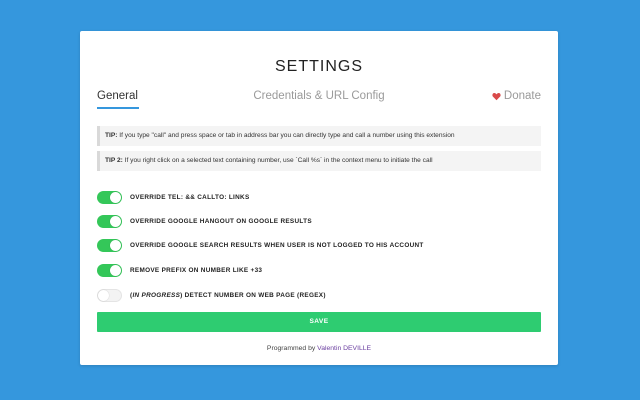  I want to click on tab-donate: Donate, so click(516, 96).